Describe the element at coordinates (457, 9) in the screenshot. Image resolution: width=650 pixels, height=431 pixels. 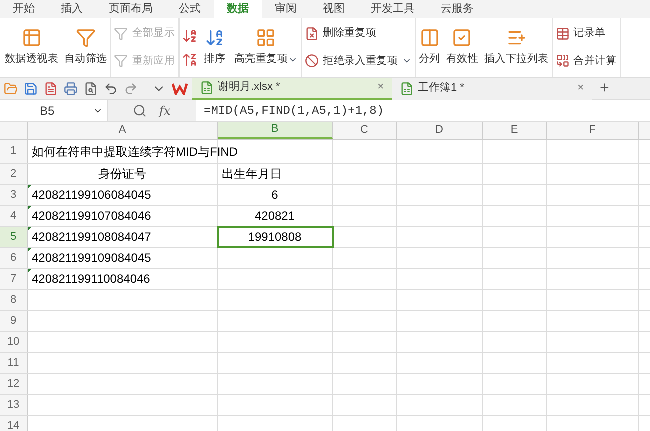
I see `menu-tab: 云服务` at that location.